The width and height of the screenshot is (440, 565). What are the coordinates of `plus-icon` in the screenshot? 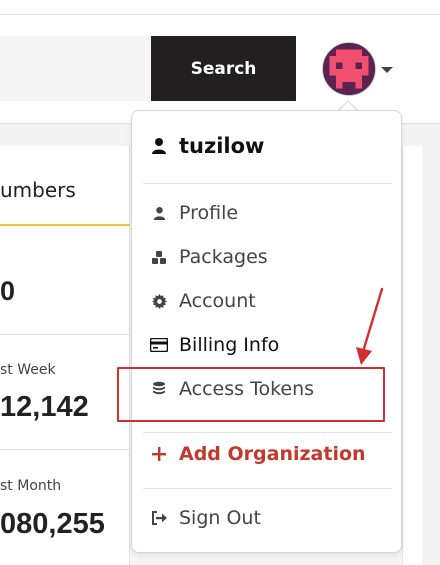 It's located at (159, 454).